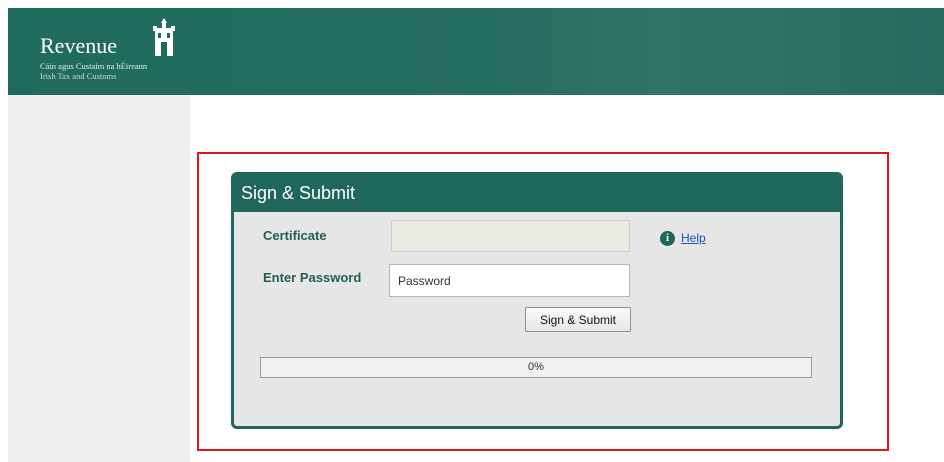  What do you see at coordinates (164, 37) in the screenshot?
I see `castle-icon` at bounding box center [164, 37].